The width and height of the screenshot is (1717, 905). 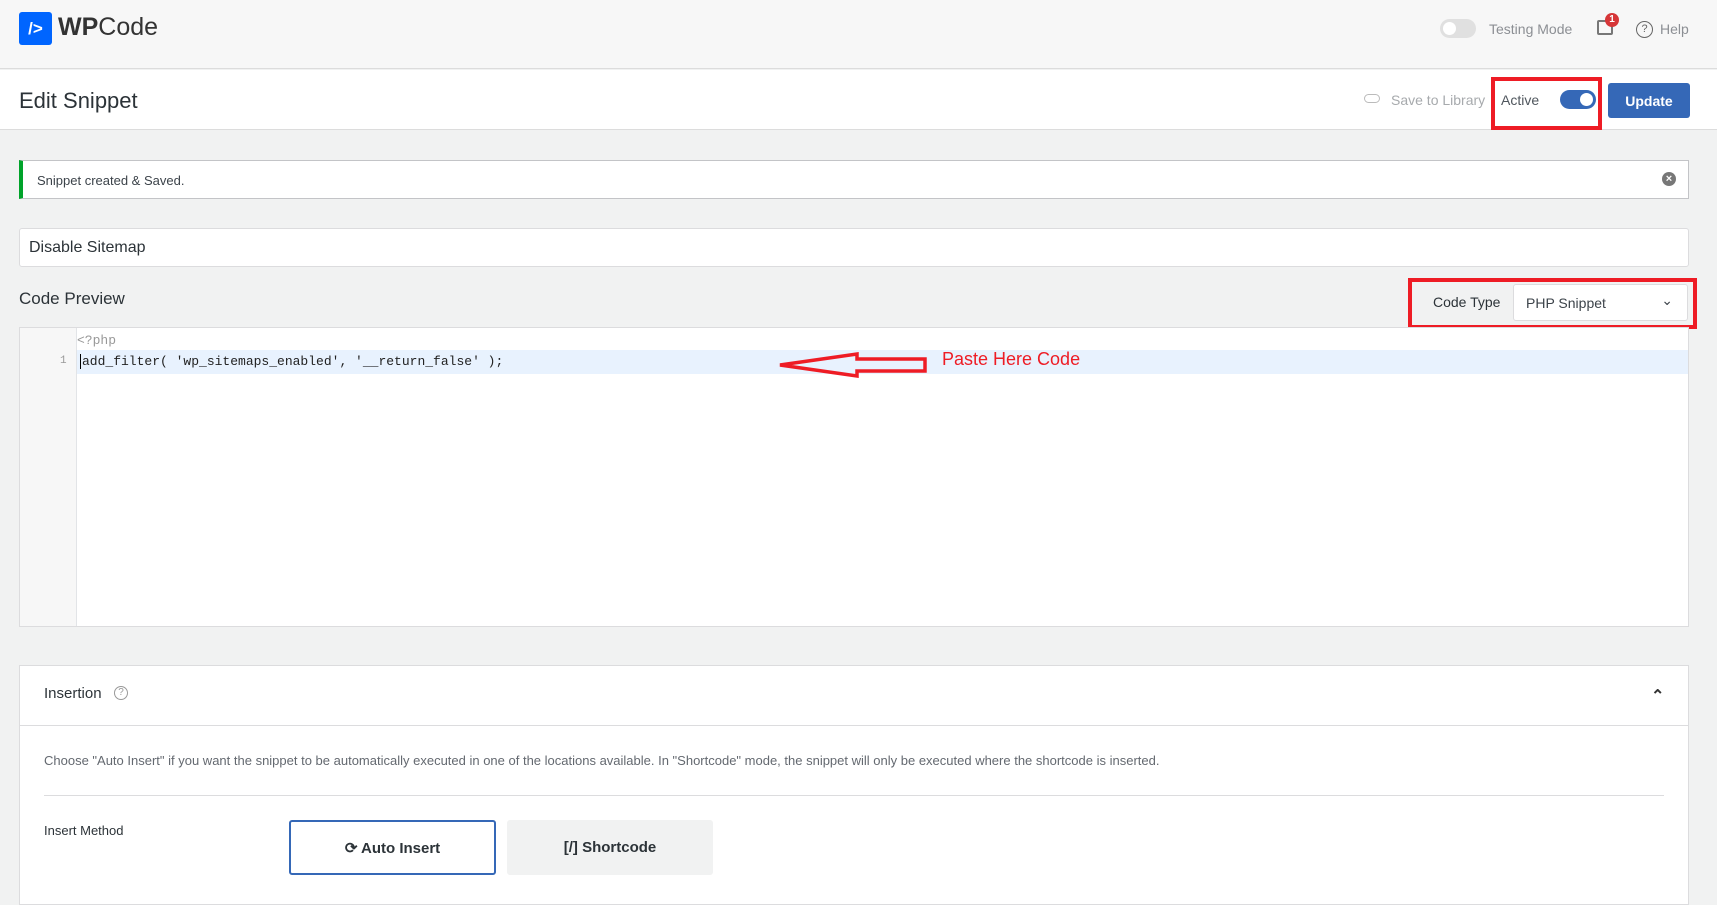 What do you see at coordinates (858, 34) in the screenshot?
I see `top-bar: /> WPCode Testing Mode 1 ? Help` at bounding box center [858, 34].